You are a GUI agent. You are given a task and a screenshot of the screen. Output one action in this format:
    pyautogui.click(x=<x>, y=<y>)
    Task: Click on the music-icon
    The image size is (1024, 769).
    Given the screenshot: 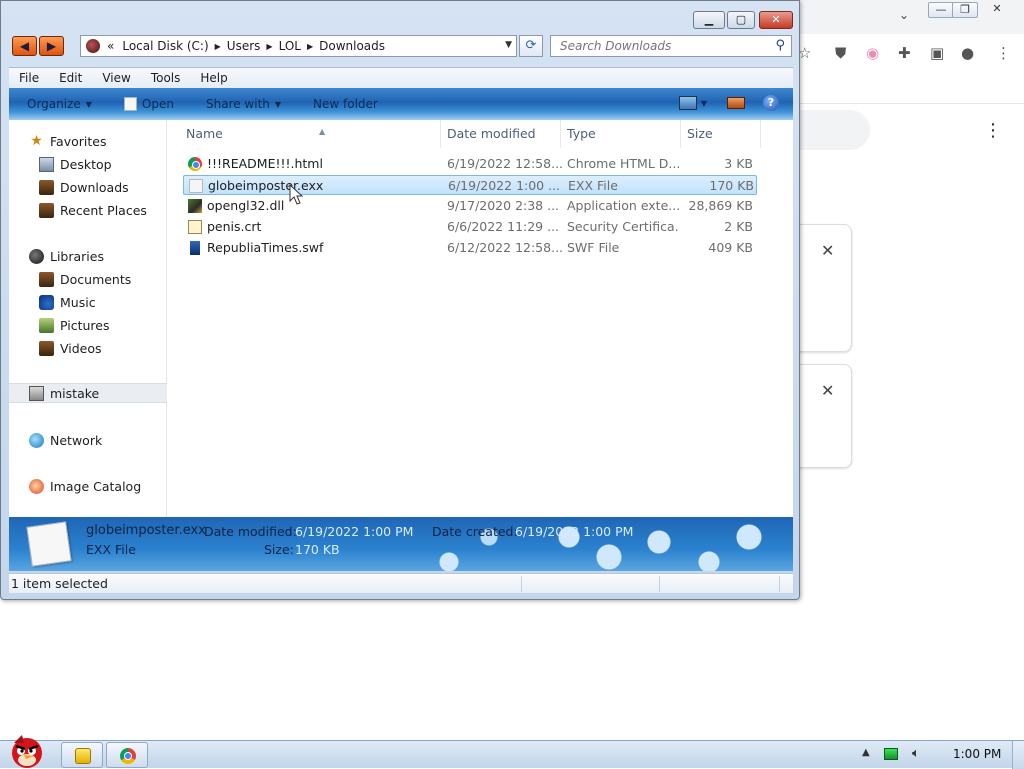 What is the action you would take?
    pyautogui.click(x=46, y=302)
    